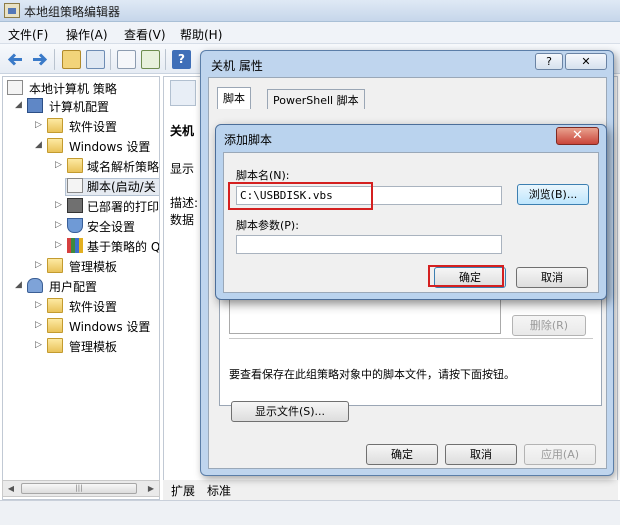 Image resolution: width=620 pixels, height=525 pixels. What do you see at coordinates (201, 34) in the screenshot?
I see `menu-help: 帮助(H)` at bounding box center [201, 34].